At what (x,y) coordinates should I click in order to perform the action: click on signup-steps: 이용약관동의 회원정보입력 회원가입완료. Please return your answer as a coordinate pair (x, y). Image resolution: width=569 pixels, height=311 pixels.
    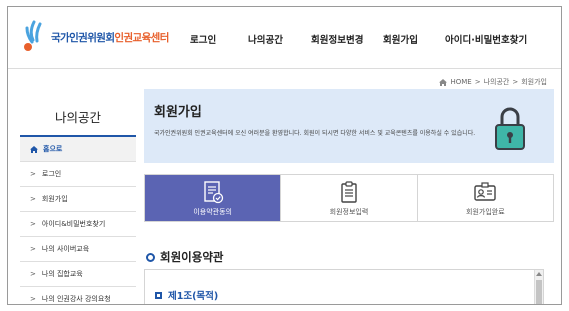
    Looking at the image, I should click on (349, 198).